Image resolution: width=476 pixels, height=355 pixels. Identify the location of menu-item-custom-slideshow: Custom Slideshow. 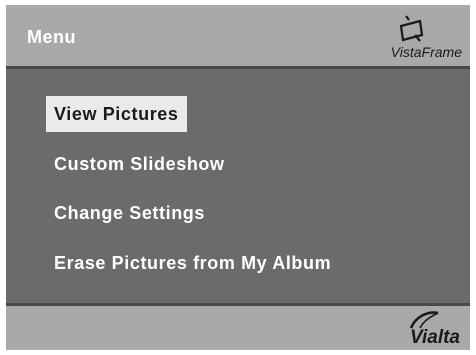
(139, 164).